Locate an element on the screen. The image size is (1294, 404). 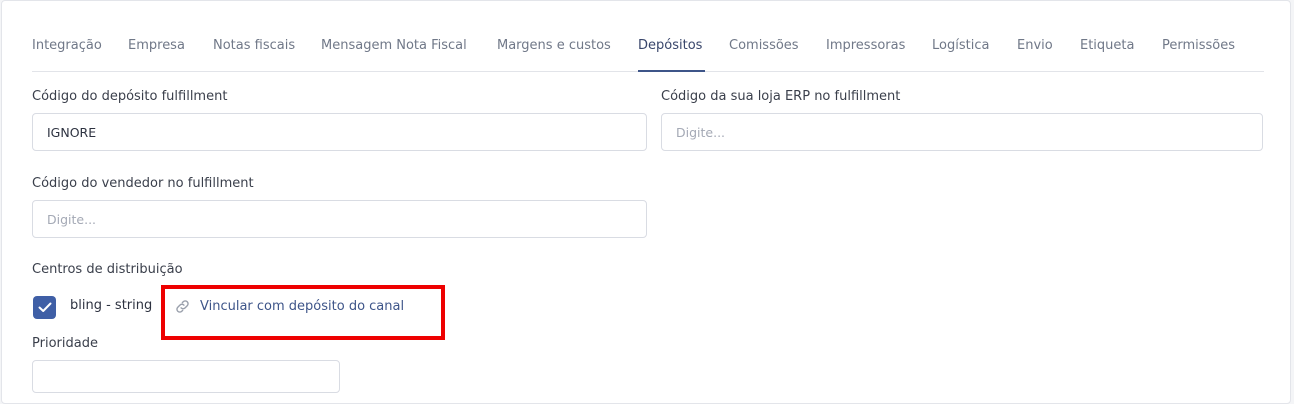
distribution-center-name: bling - string is located at coordinates (111, 305).